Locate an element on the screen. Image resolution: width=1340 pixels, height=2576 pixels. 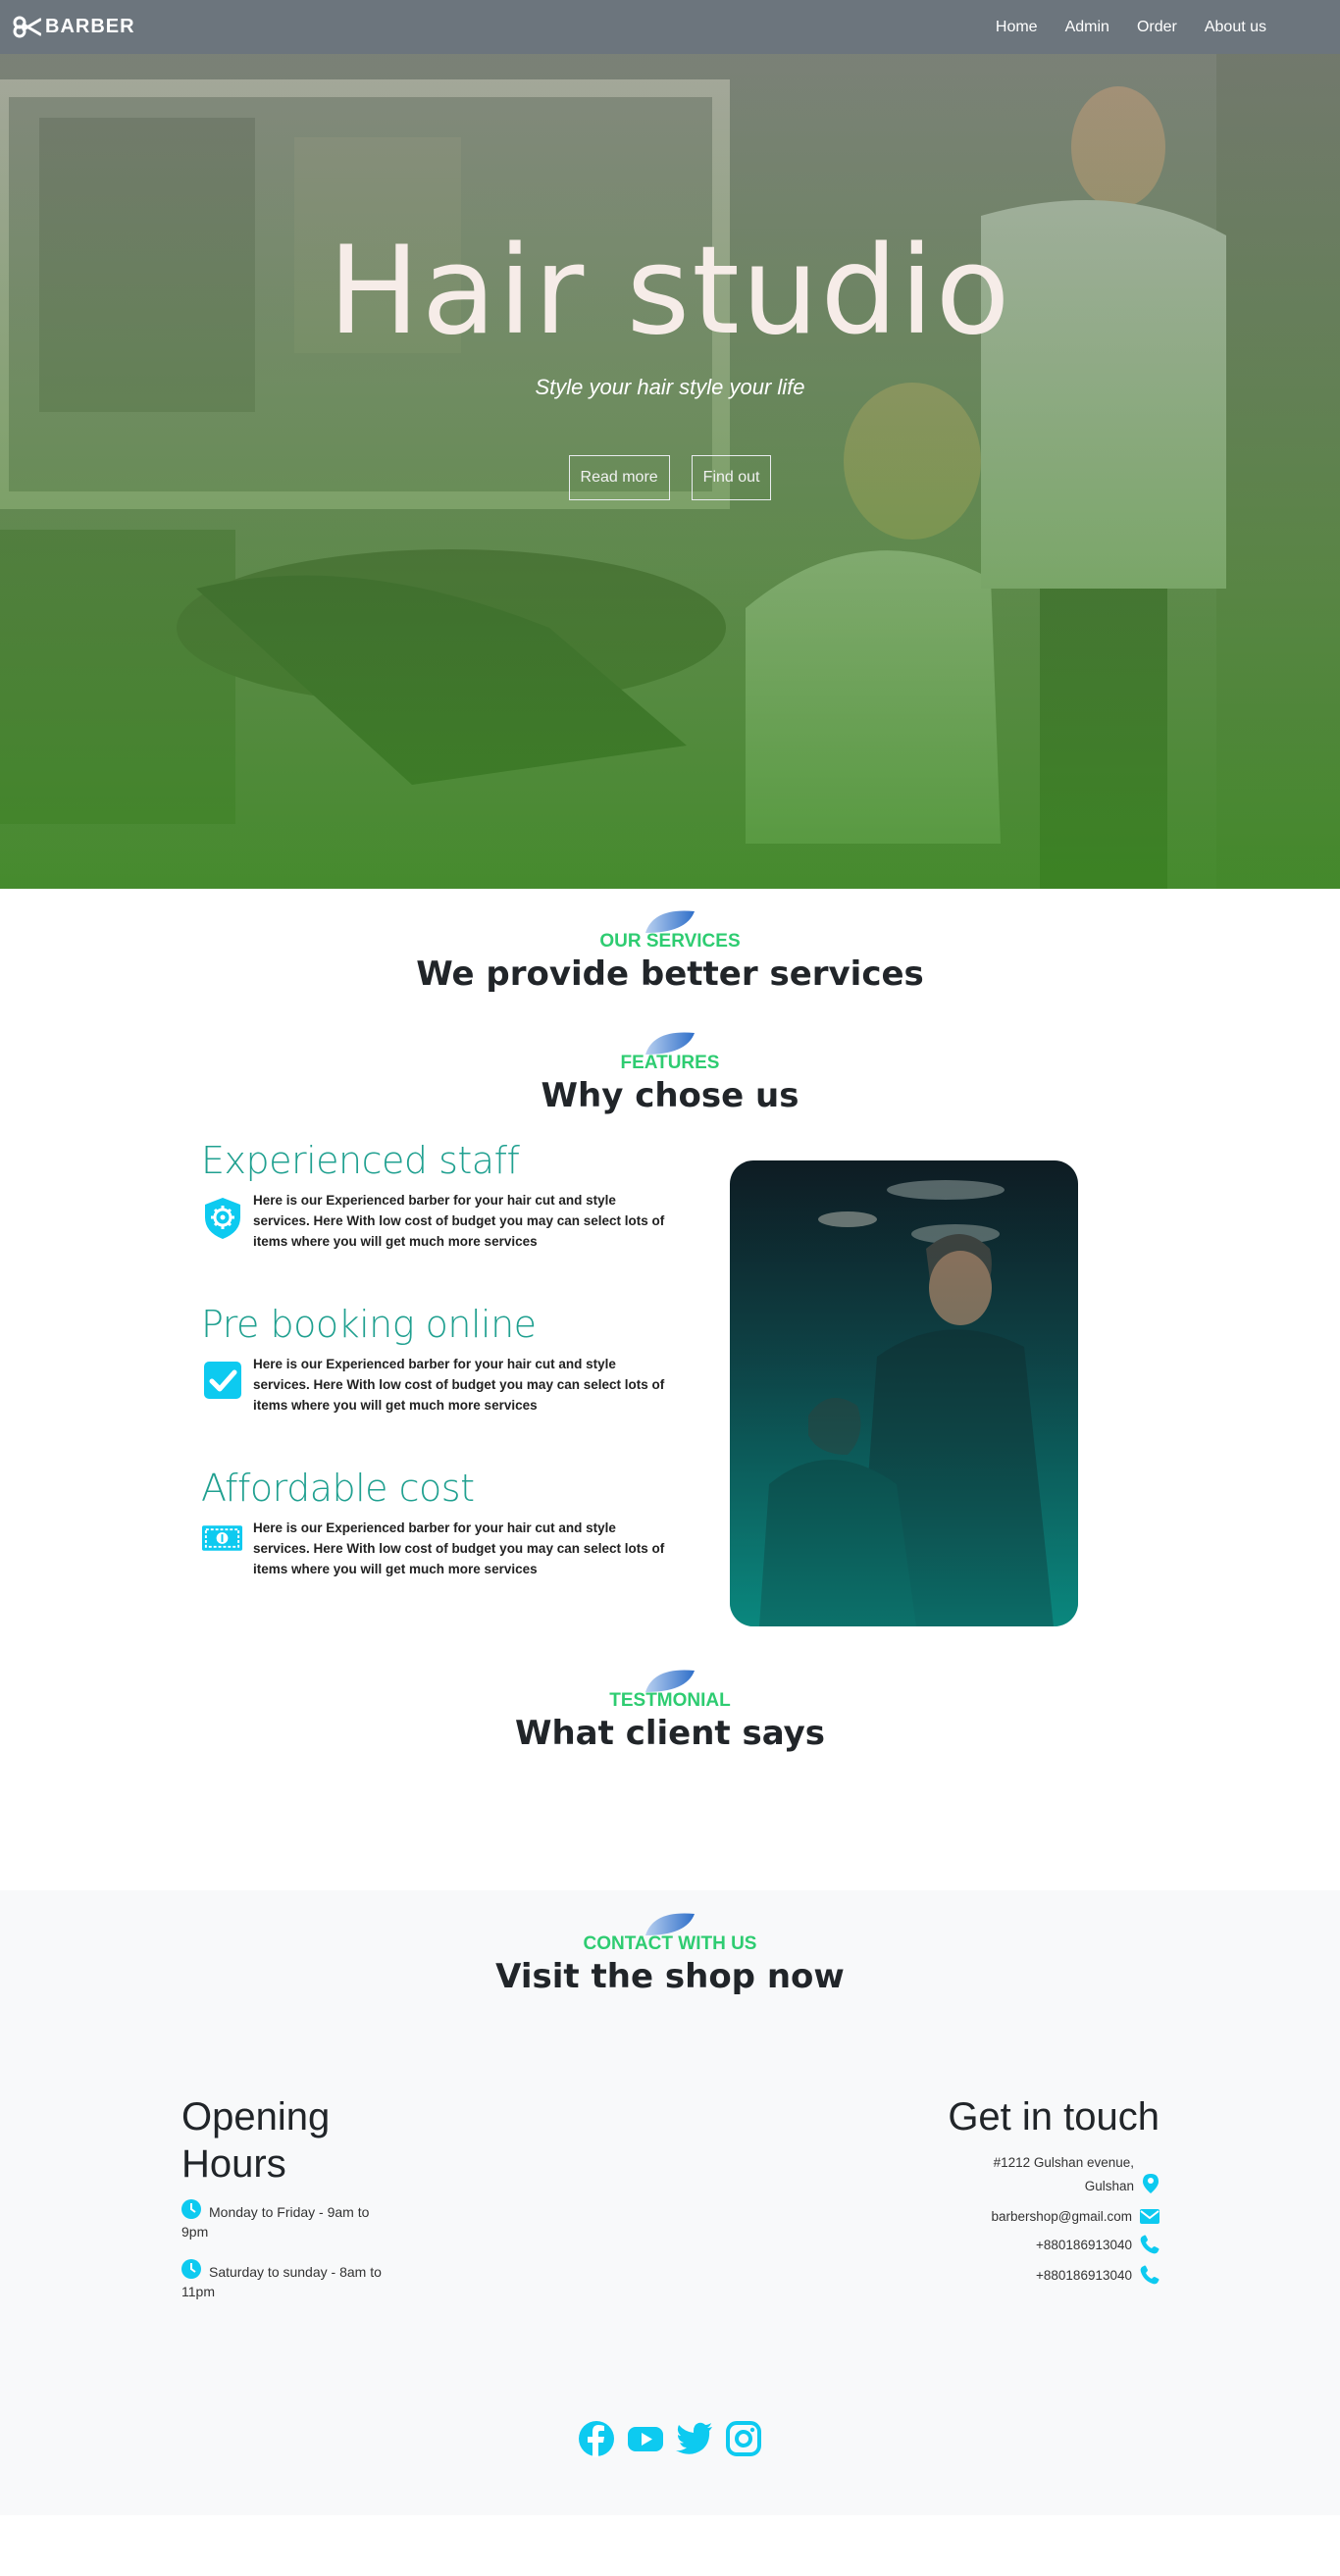
shield-gear-icon is located at coordinates (222, 1218).